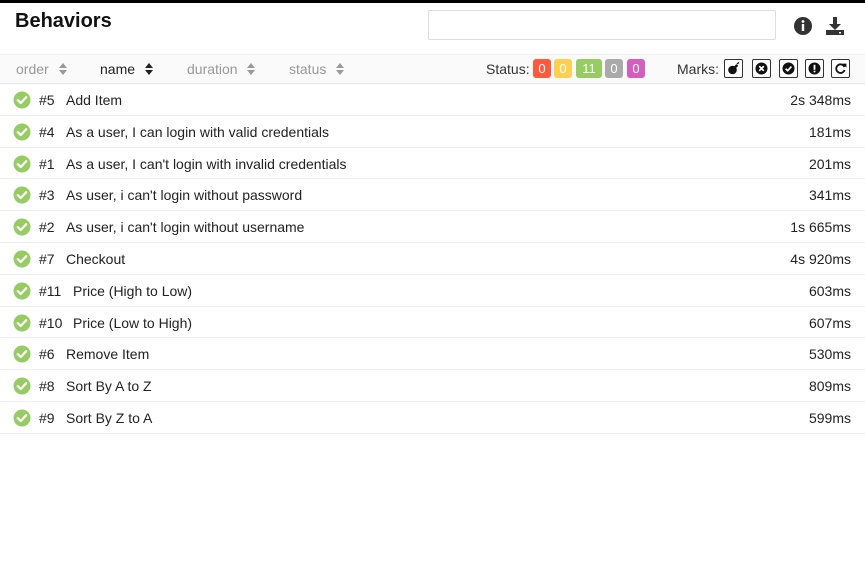 Image resolution: width=865 pixels, height=581 pixels. Describe the element at coordinates (432, 1) in the screenshot. I see `top-border` at that location.